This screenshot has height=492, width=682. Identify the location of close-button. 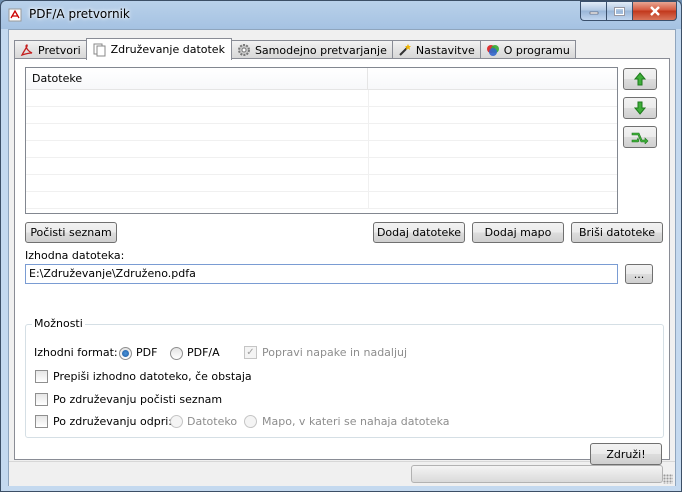
(654, 11).